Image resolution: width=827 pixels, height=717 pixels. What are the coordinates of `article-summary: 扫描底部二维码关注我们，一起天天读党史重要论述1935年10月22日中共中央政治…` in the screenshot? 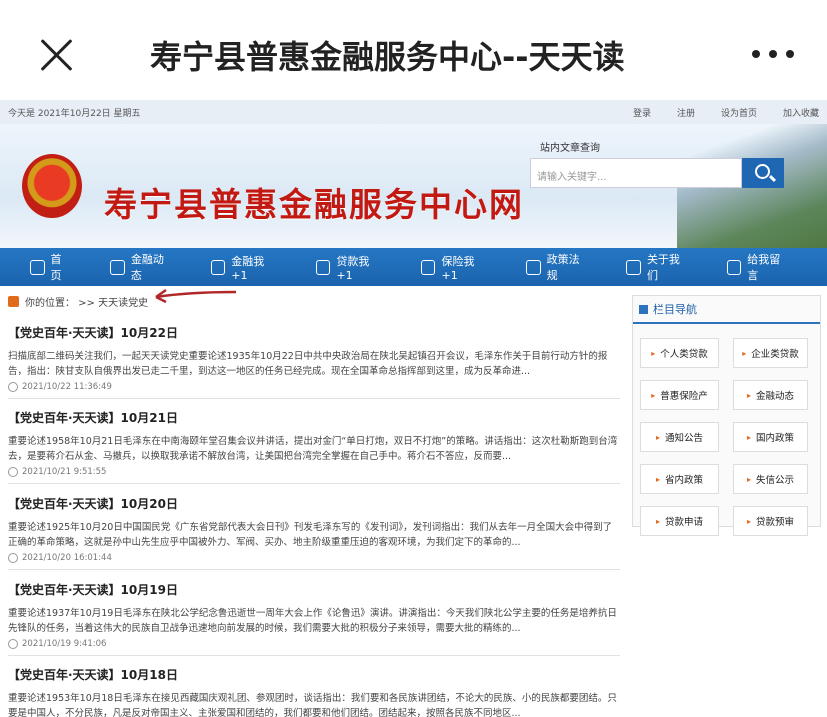 It's located at (308, 364).